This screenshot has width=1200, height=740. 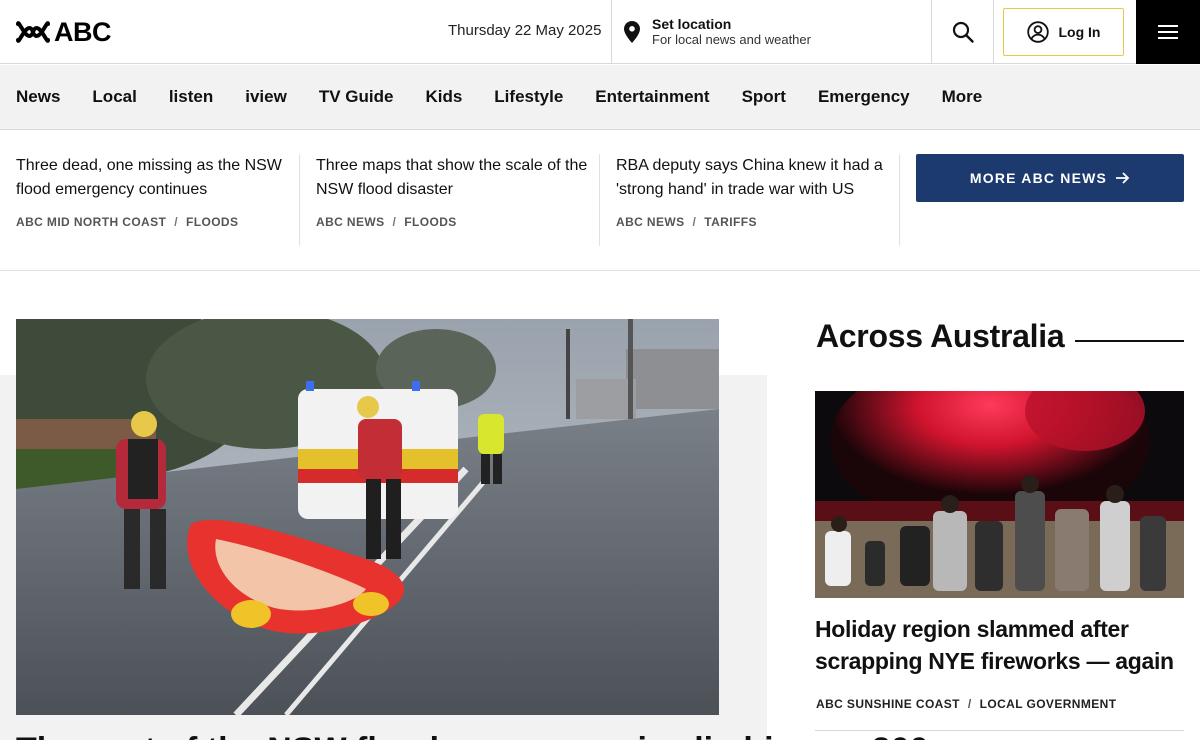 I want to click on top-story-meta: ABC NEWS / TARIFFS, so click(x=686, y=222).